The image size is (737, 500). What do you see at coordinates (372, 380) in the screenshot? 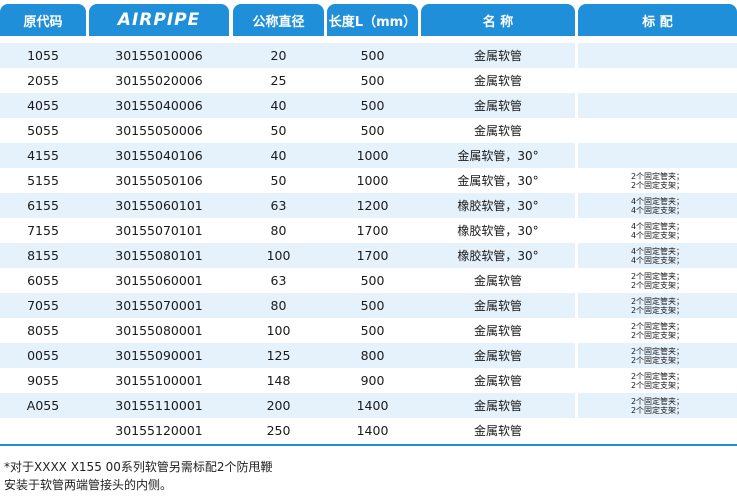
I see `cell-length: 900` at bounding box center [372, 380].